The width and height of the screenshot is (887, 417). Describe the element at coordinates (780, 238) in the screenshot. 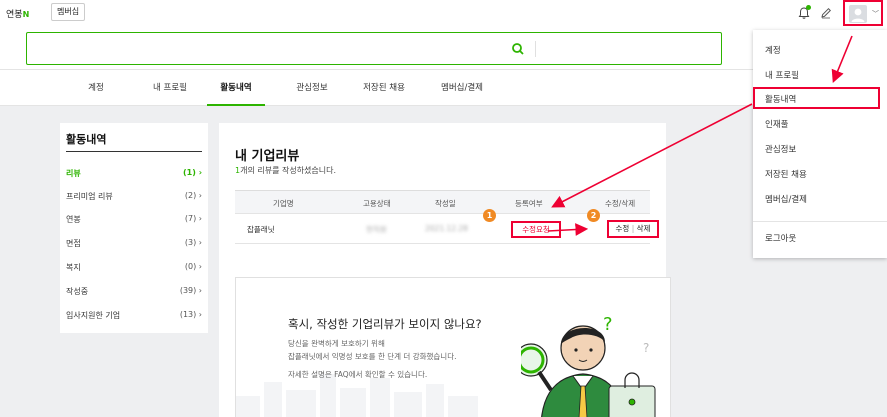

I see `menu-item-logout: 로그아웃` at that location.